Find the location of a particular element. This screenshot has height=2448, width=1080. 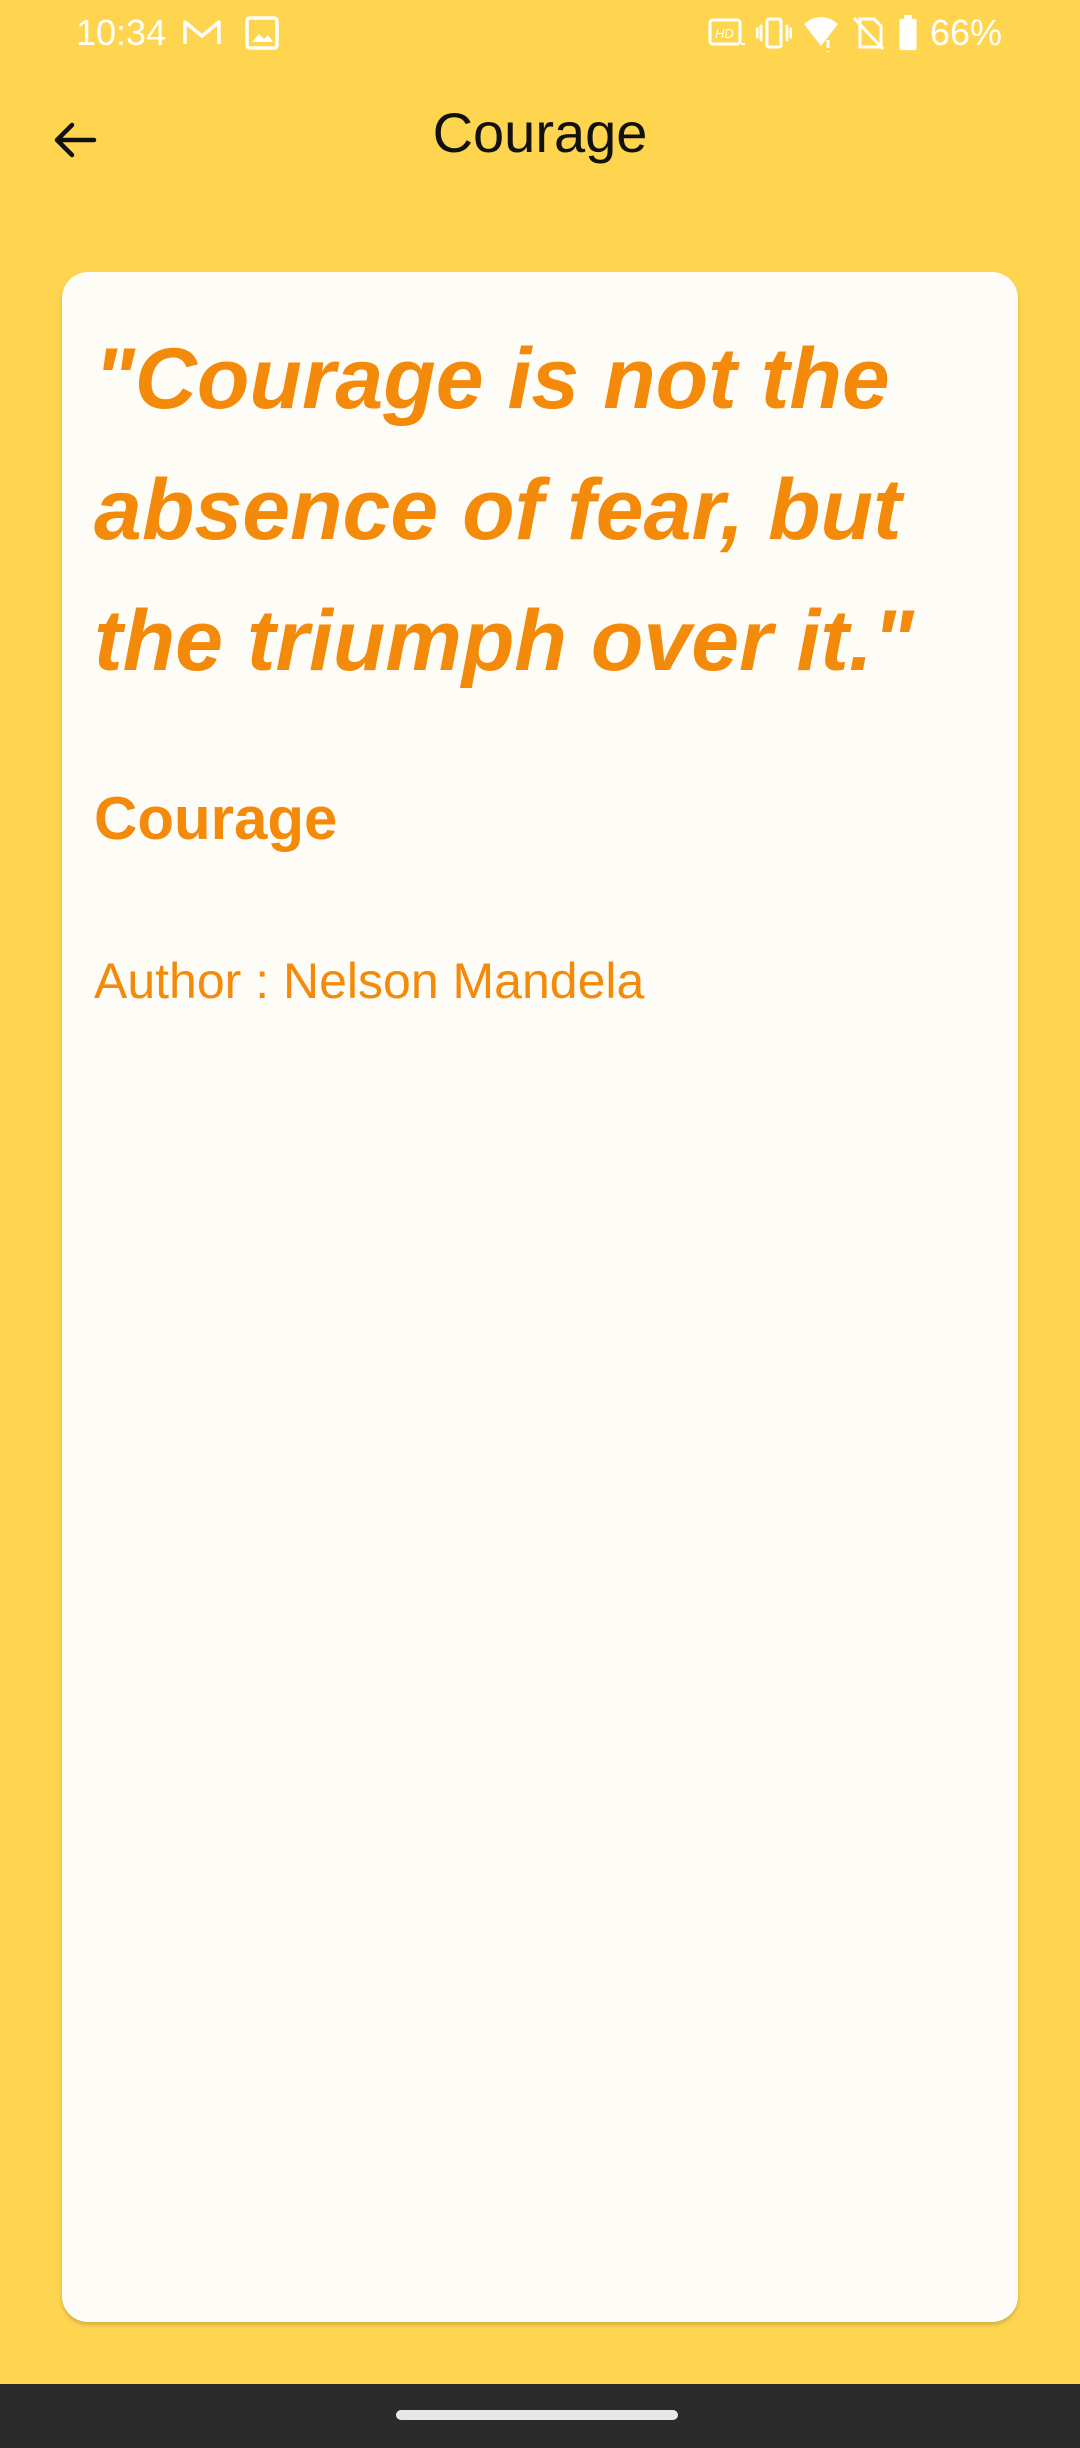

no-sim-icon is located at coordinates (868, 33).